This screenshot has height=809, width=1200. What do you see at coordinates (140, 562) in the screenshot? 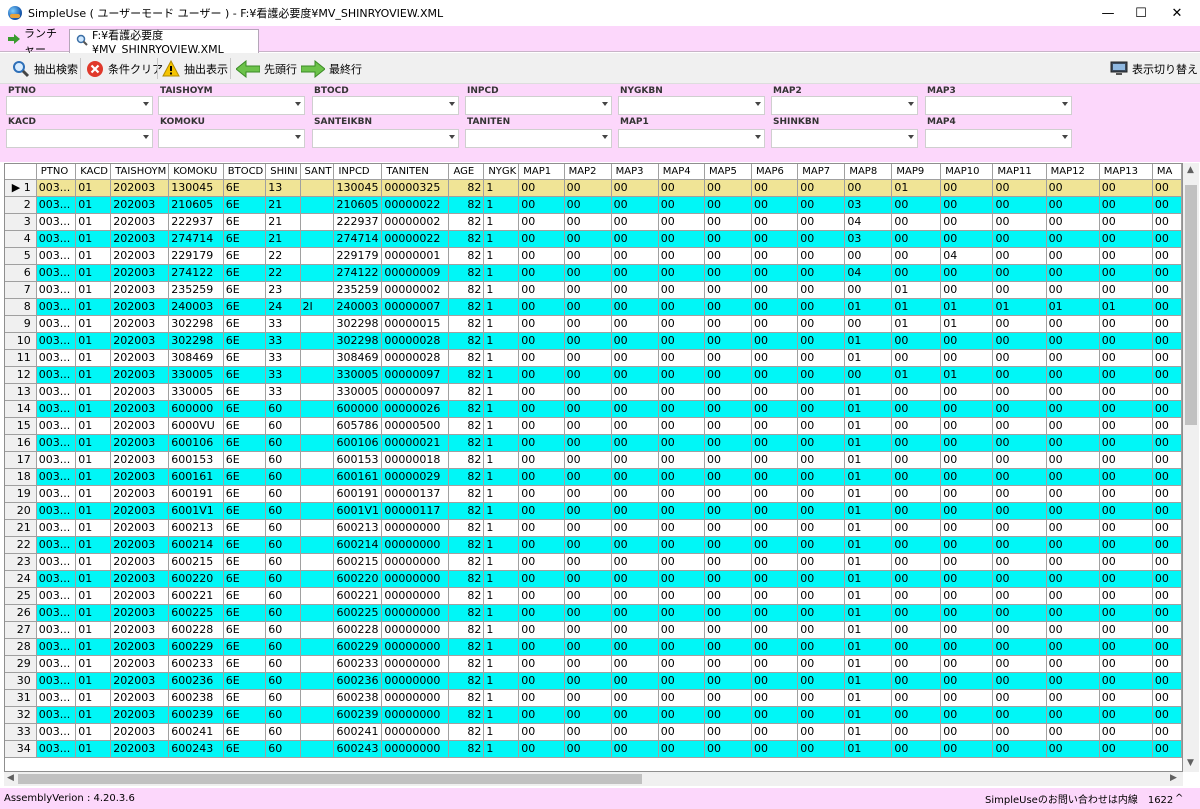
I see `cell-taishoym: 202003` at bounding box center [140, 562].